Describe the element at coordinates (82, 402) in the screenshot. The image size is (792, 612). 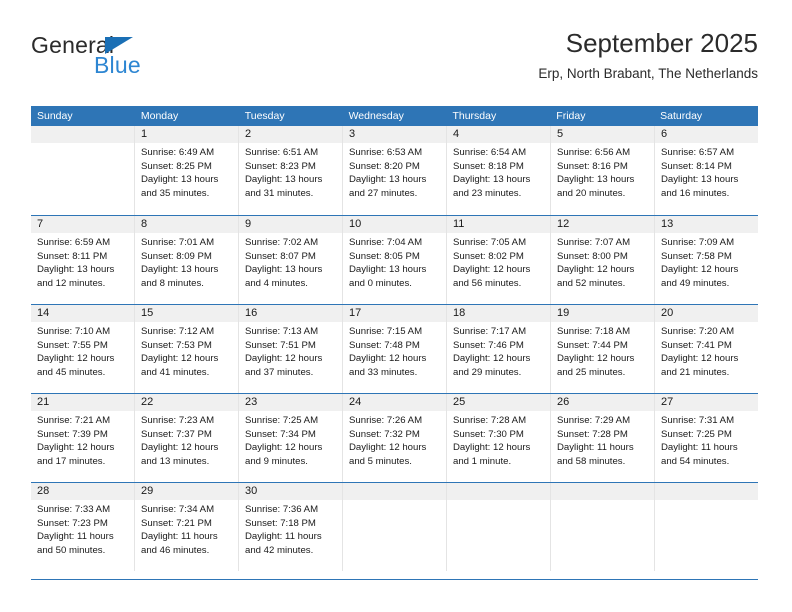
I see `day-number: 21` at that location.